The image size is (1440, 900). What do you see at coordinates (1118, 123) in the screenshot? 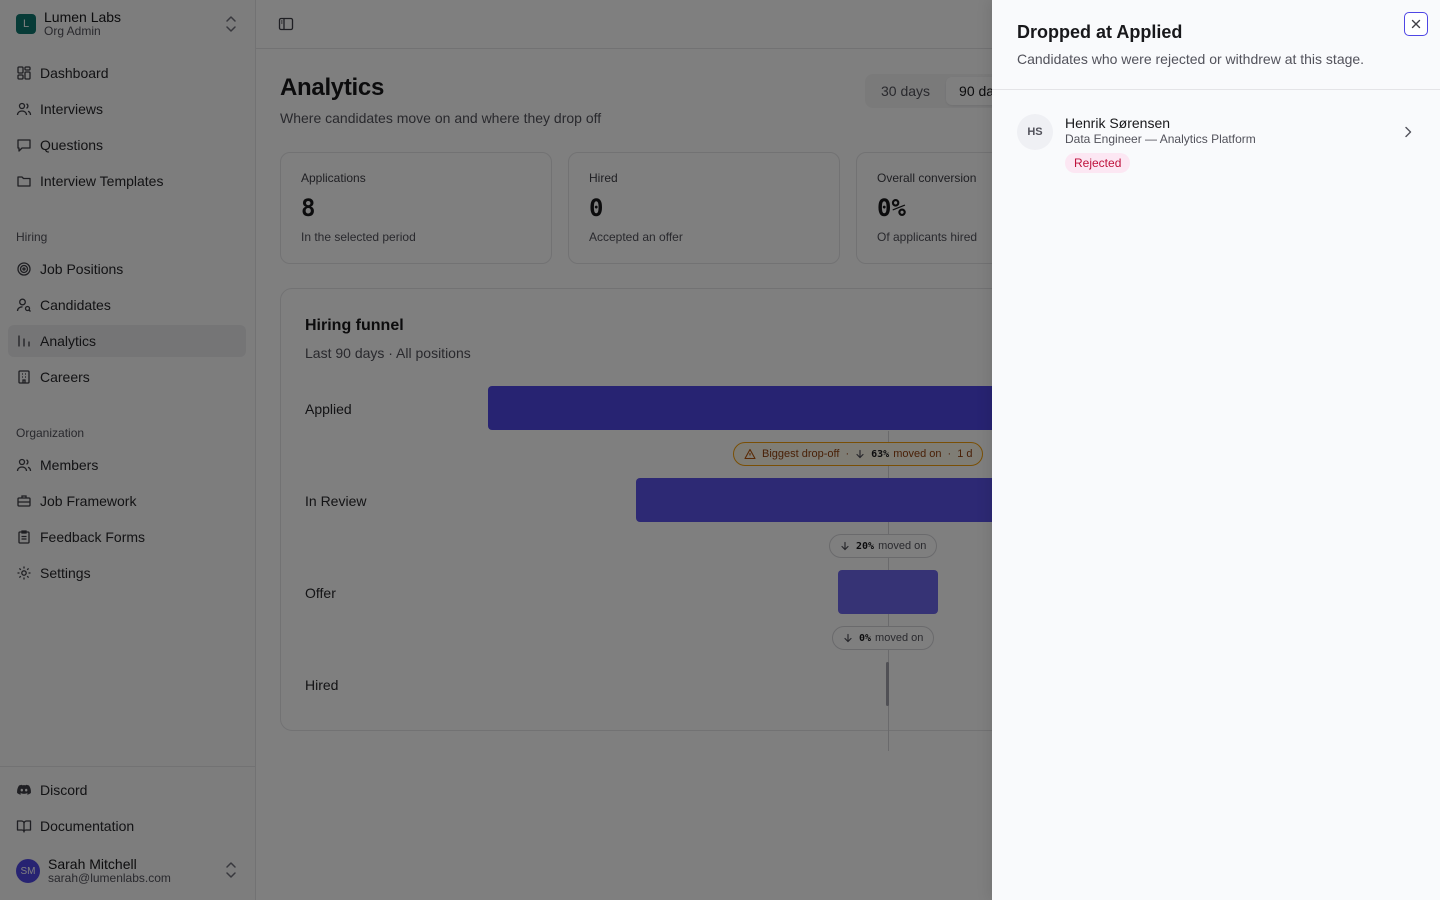
I see `candidate-name: Henrik Sørensen` at bounding box center [1118, 123].